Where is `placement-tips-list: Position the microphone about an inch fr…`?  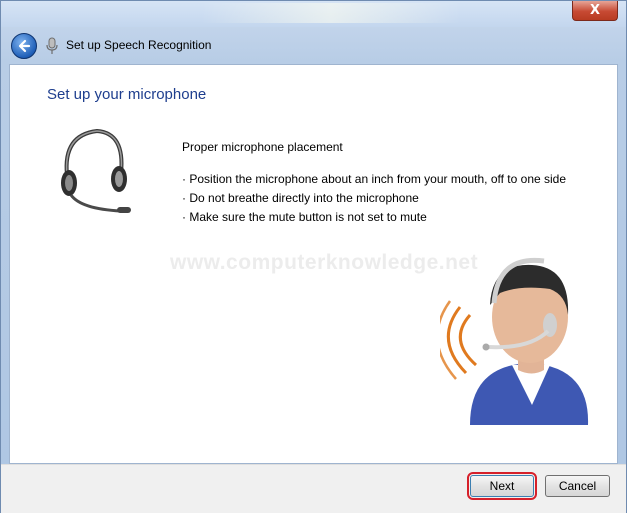 placement-tips-list: Position the microphone about an inch fr… is located at coordinates (374, 198).